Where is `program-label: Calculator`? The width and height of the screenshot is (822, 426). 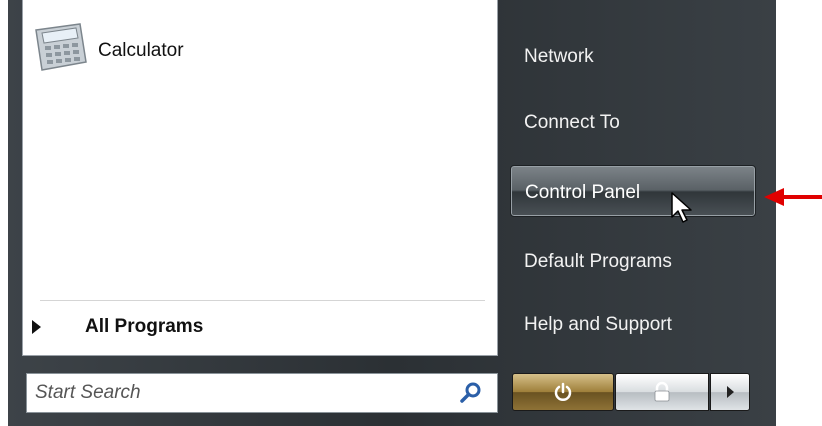
program-label: Calculator is located at coordinates (141, 50).